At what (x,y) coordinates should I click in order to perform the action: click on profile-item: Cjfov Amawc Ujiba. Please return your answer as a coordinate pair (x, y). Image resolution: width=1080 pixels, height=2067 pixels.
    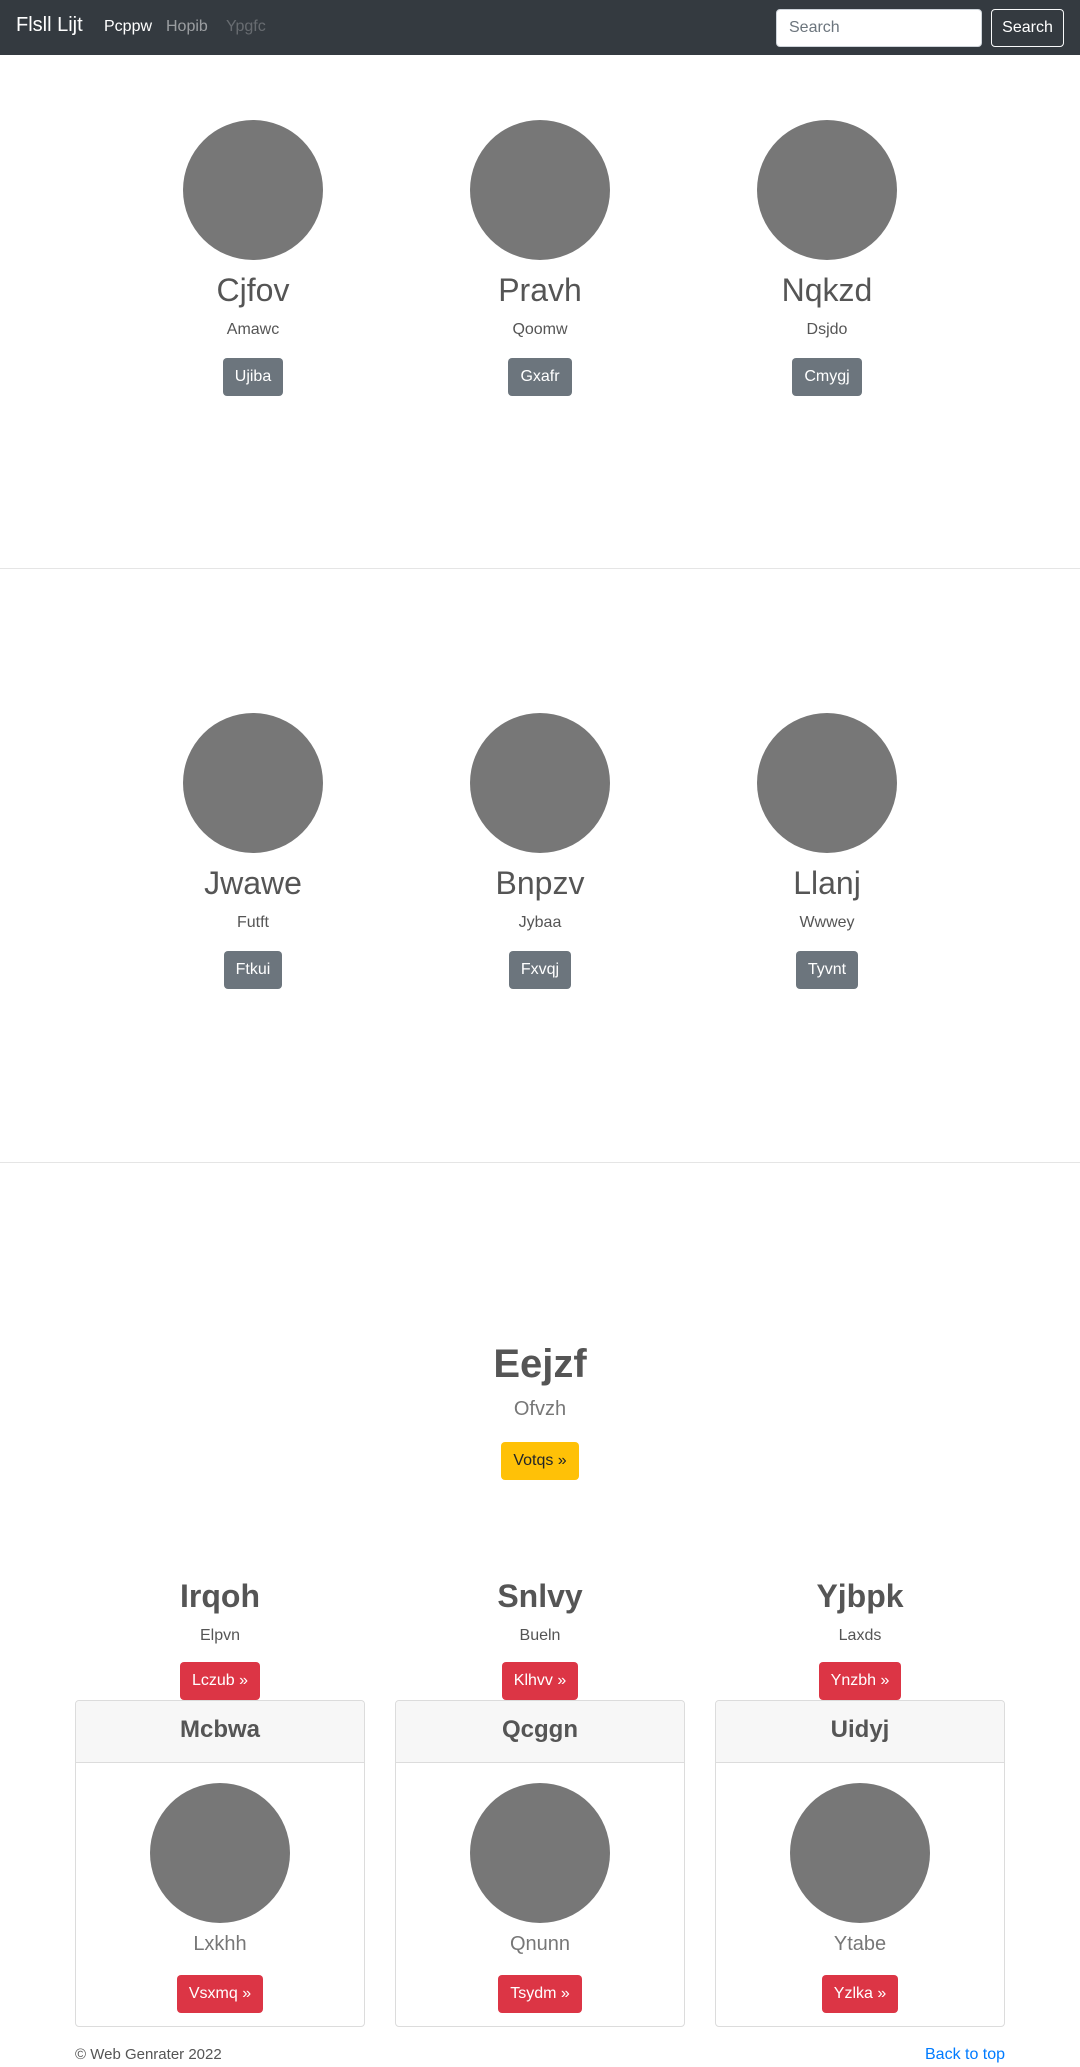
    Looking at the image, I should click on (253, 258).